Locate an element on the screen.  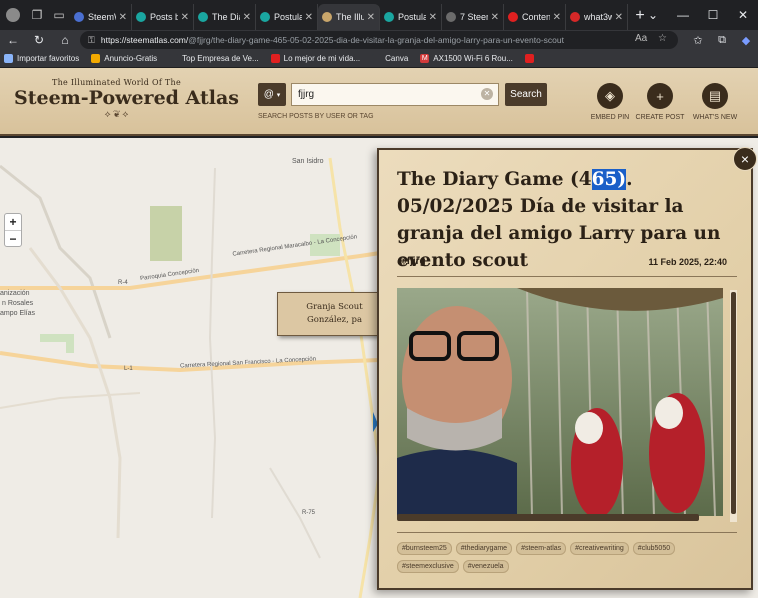
read-aloud-icon: Aa is located at coordinates (641, 38).